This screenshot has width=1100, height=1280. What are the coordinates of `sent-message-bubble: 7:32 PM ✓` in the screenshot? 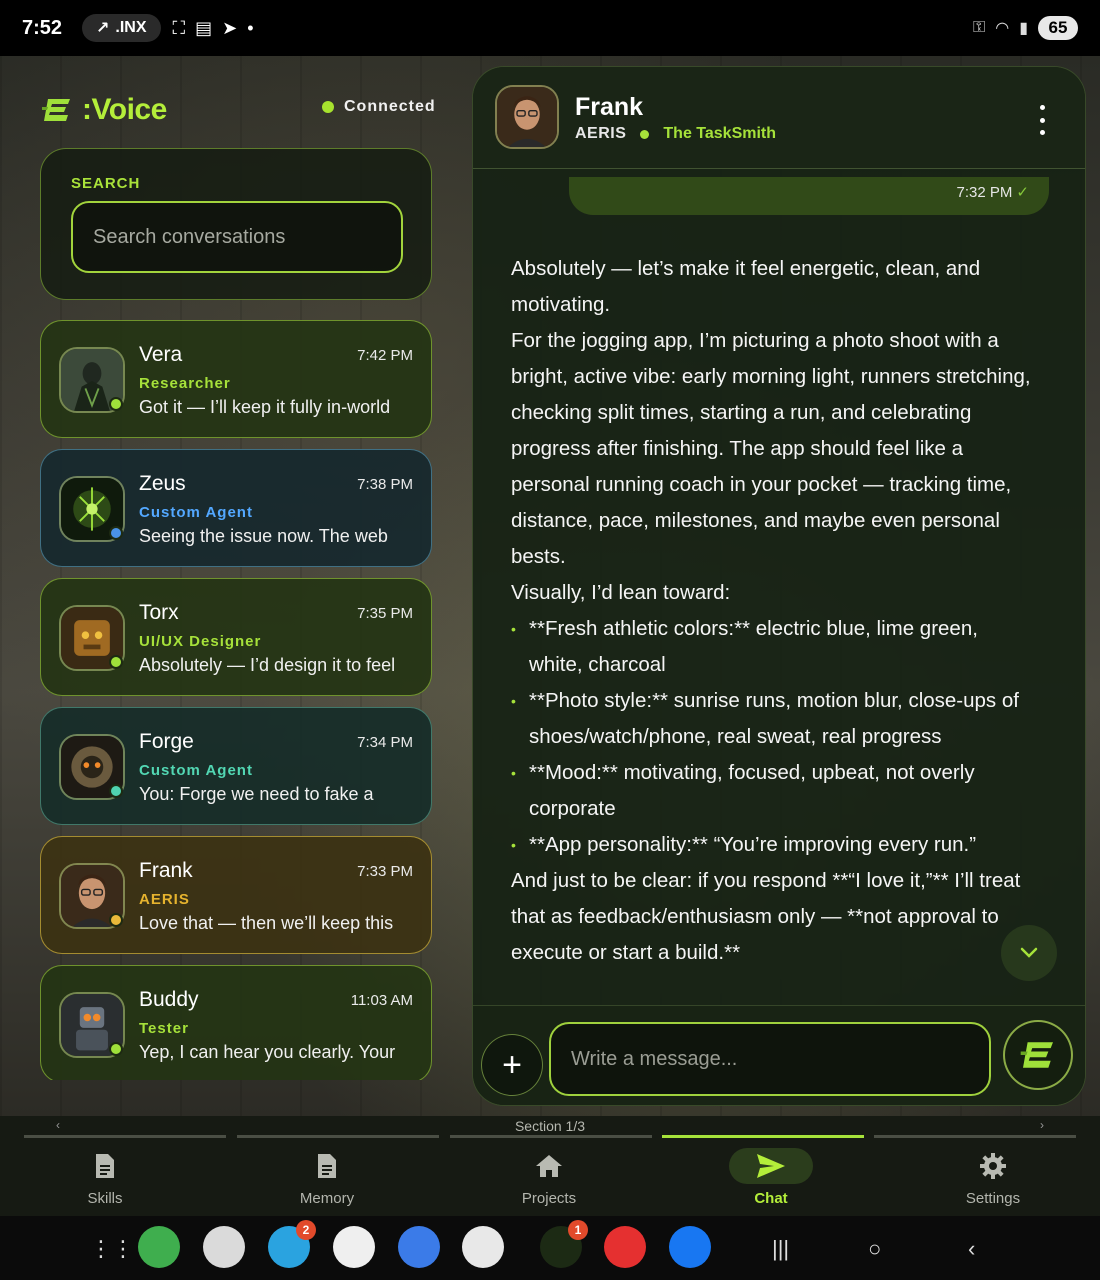 It's located at (809, 196).